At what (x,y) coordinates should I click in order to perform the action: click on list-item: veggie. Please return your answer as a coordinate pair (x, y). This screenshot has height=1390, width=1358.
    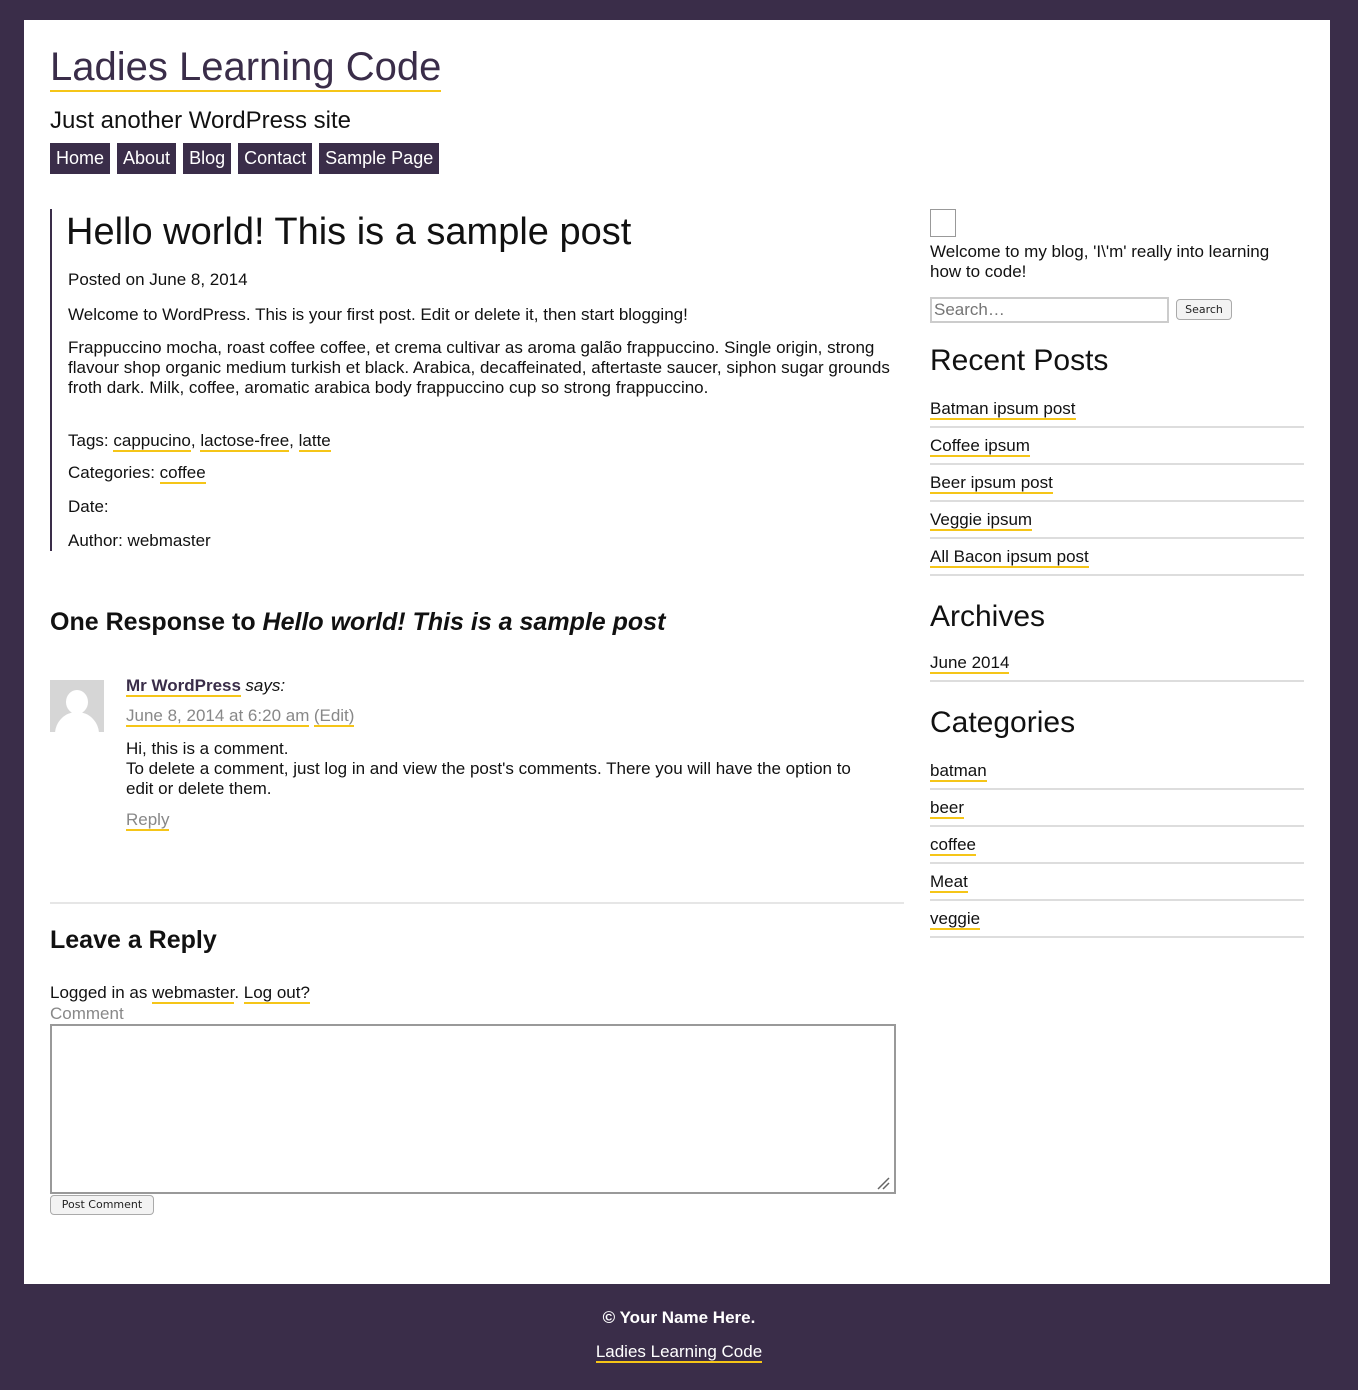
    Looking at the image, I should click on (1117, 919).